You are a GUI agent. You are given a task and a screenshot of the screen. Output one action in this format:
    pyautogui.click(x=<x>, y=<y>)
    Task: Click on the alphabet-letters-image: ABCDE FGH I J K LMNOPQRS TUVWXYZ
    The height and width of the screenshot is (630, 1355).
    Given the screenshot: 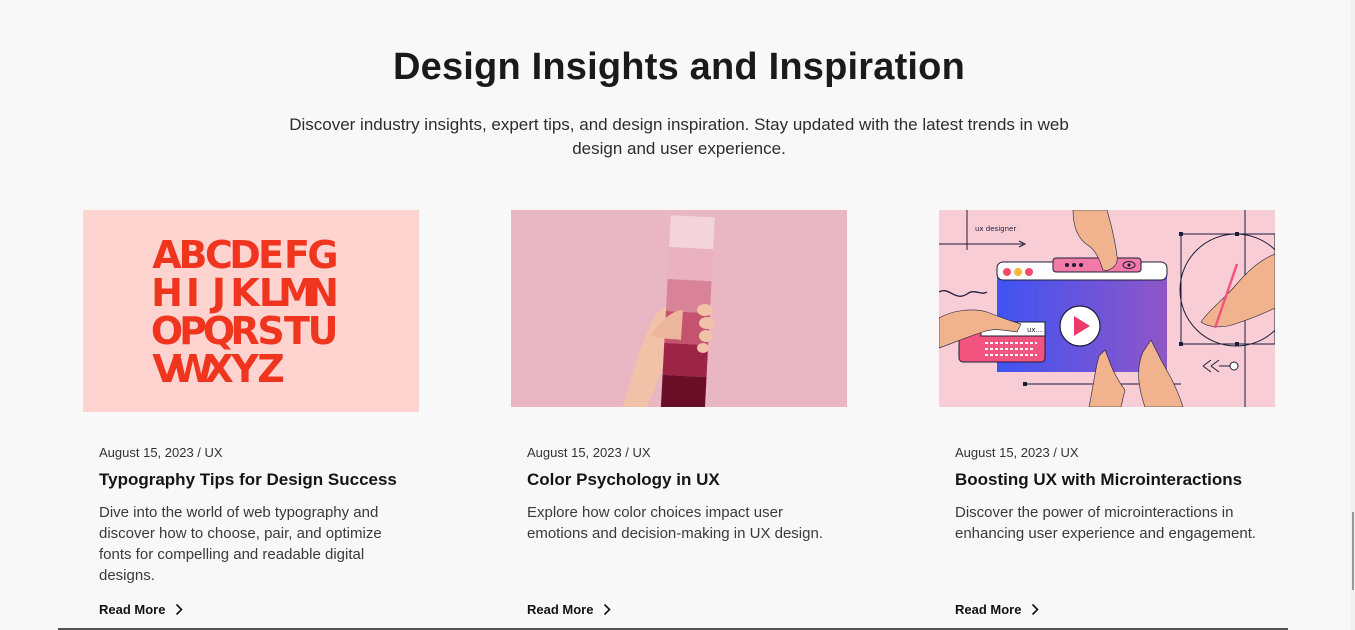 What is the action you would take?
    pyautogui.click(x=251, y=311)
    